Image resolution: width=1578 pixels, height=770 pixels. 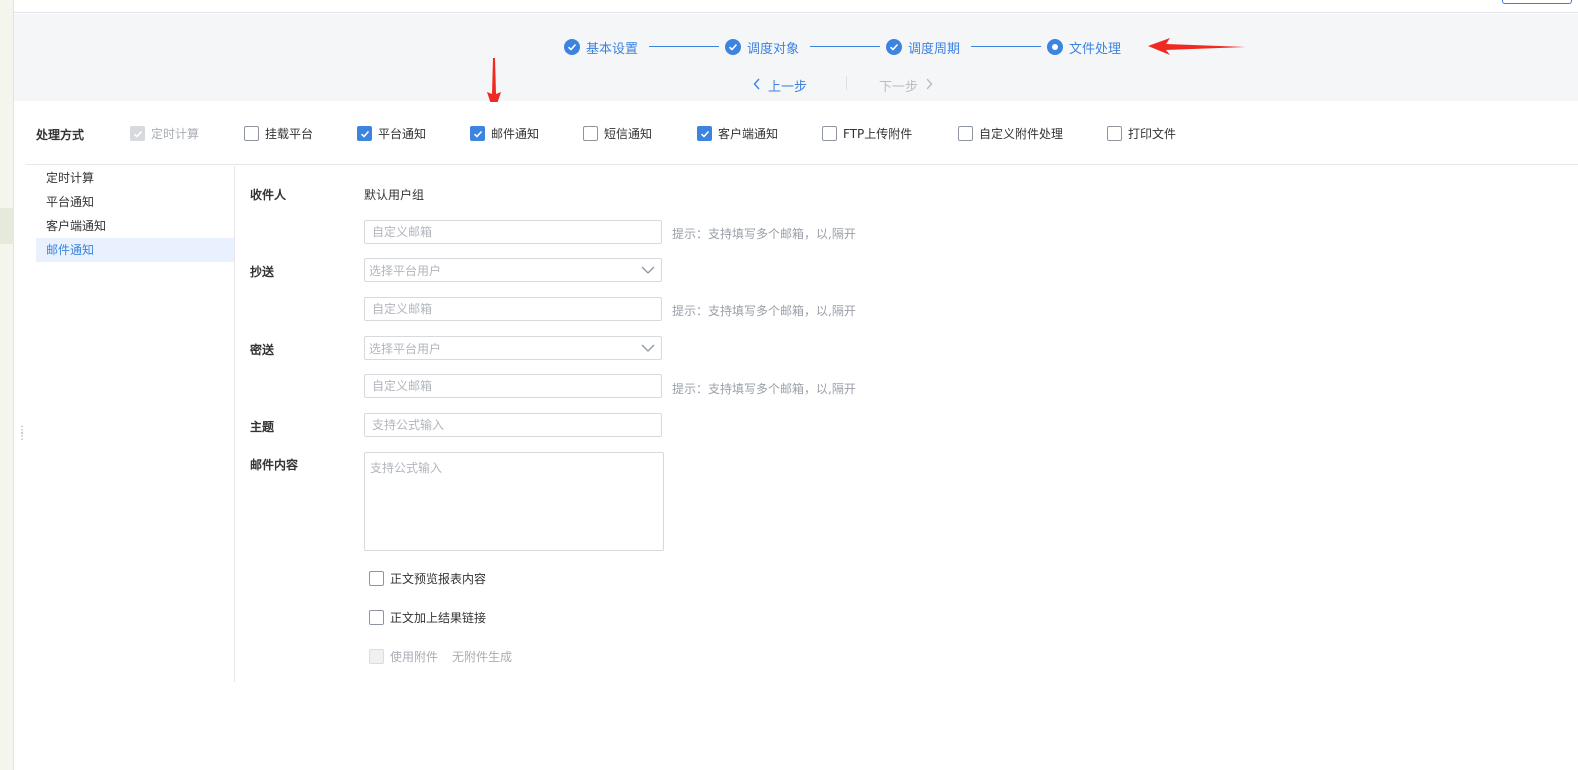 What do you see at coordinates (438, 579) in the screenshot?
I see `option-label: 正文预览报表内容` at bounding box center [438, 579].